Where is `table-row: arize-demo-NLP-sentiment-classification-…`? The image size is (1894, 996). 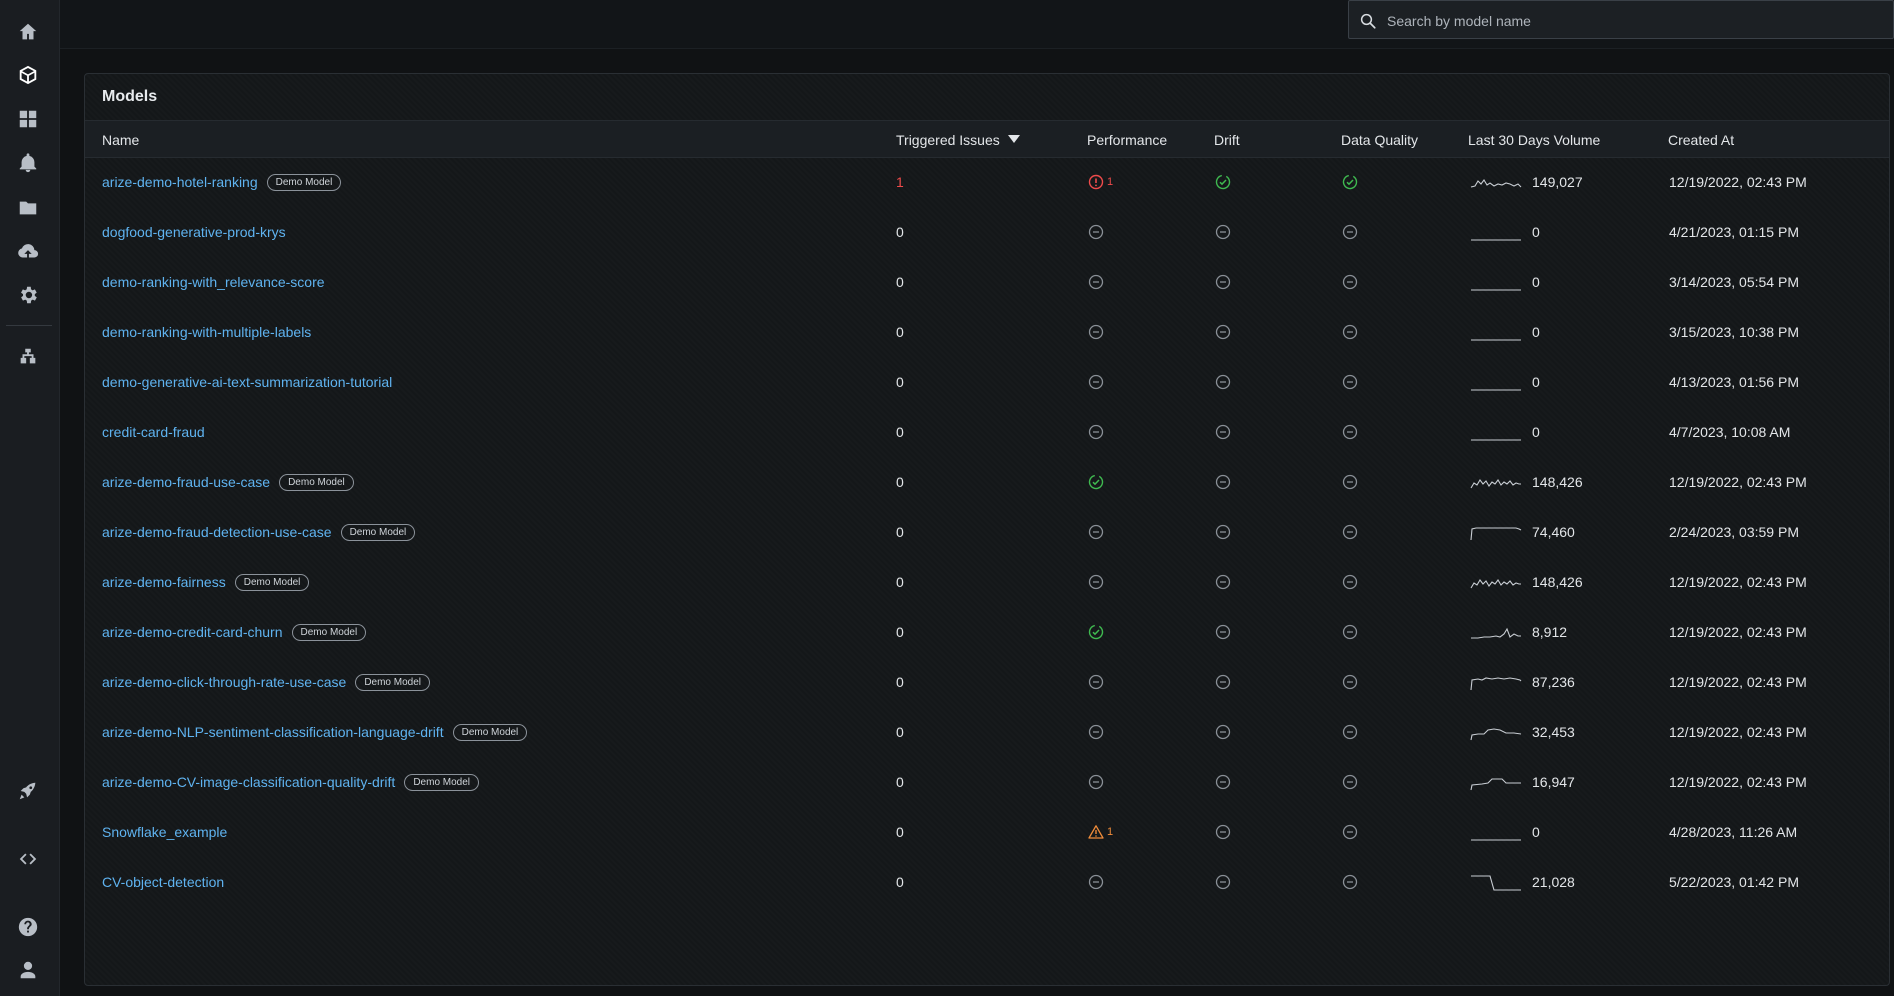
table-row: arize-demo-NLP-sentiment-classification-… is located at coordinates (987, 732).